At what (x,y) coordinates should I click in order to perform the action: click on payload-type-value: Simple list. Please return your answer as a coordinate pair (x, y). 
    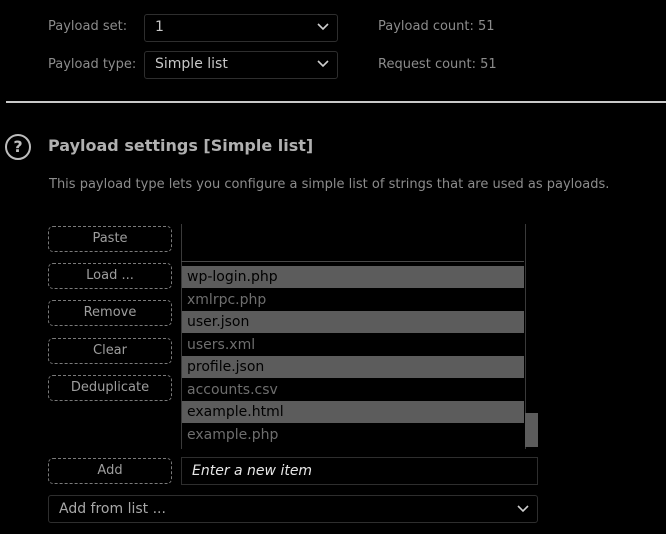
    Looking at the image, I should click on (191, 64).